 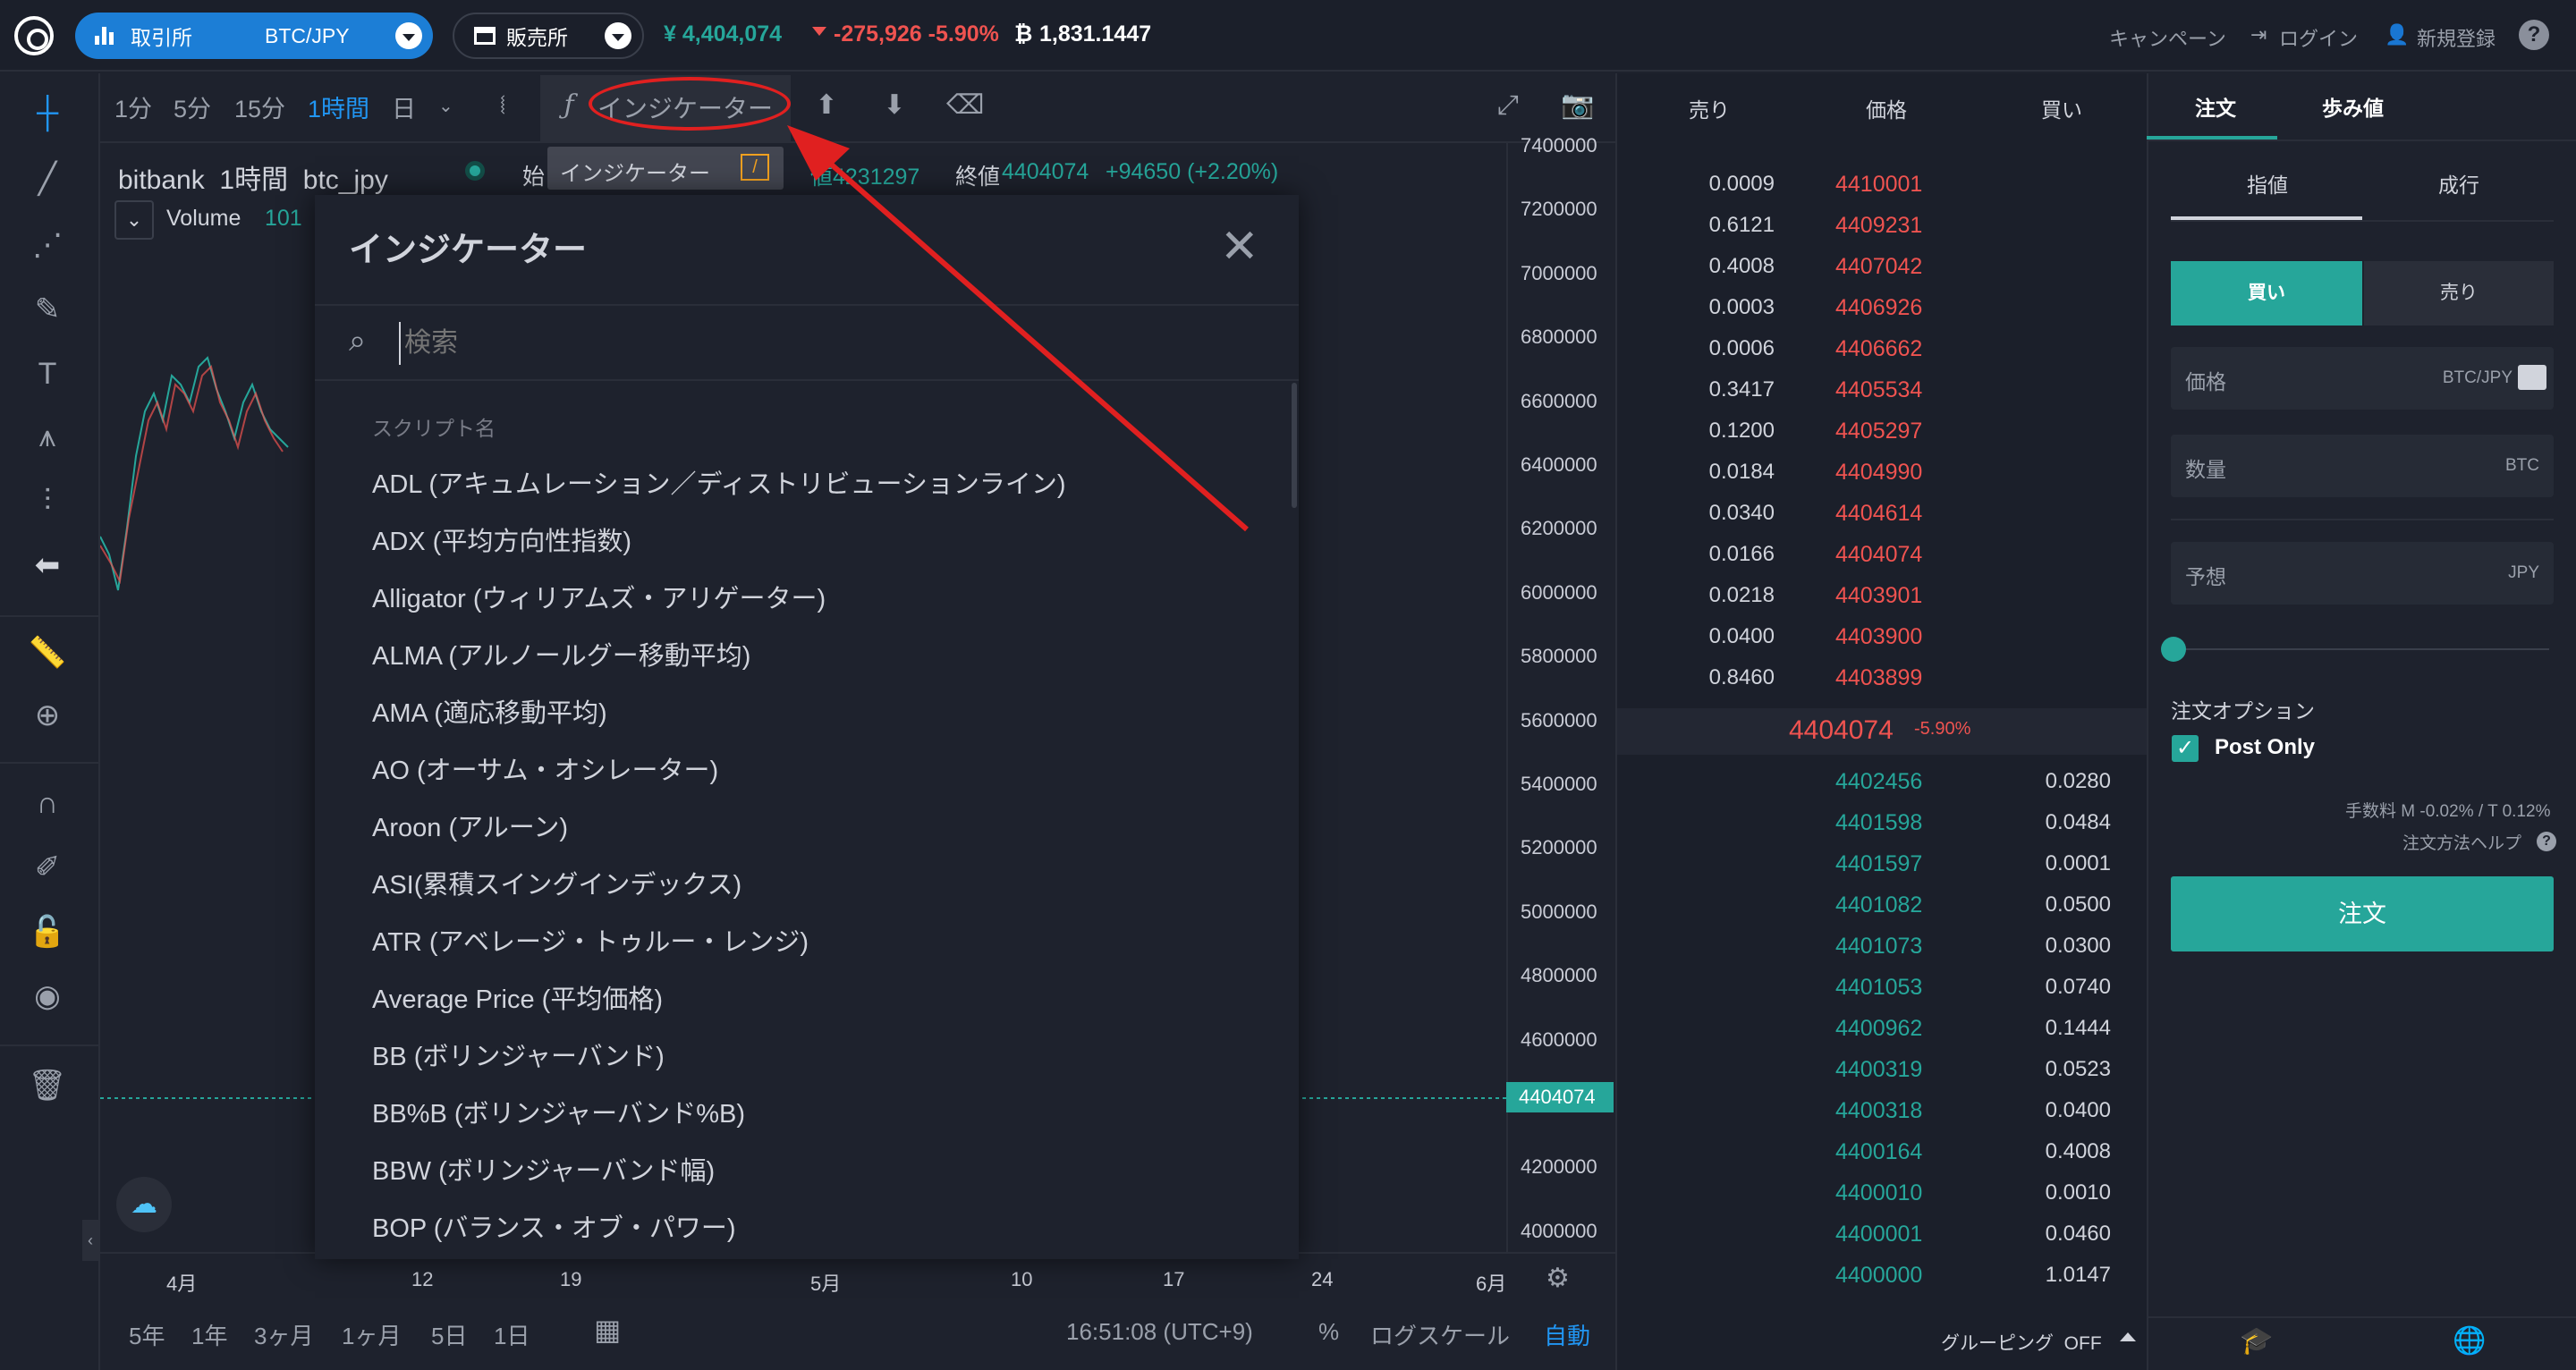 I want to click on tab-trades: 歩み値, so click(x=2353, y=106).